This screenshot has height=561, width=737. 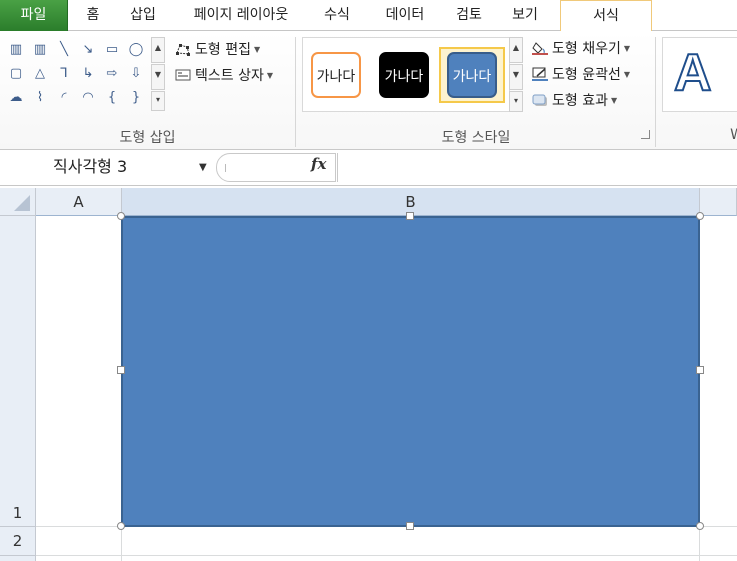 What do you see at coordinates (241, 15) in the screenshot?
I see `tab-page-layout: 페이지 레이아웃` at bounding box center [241, 15].